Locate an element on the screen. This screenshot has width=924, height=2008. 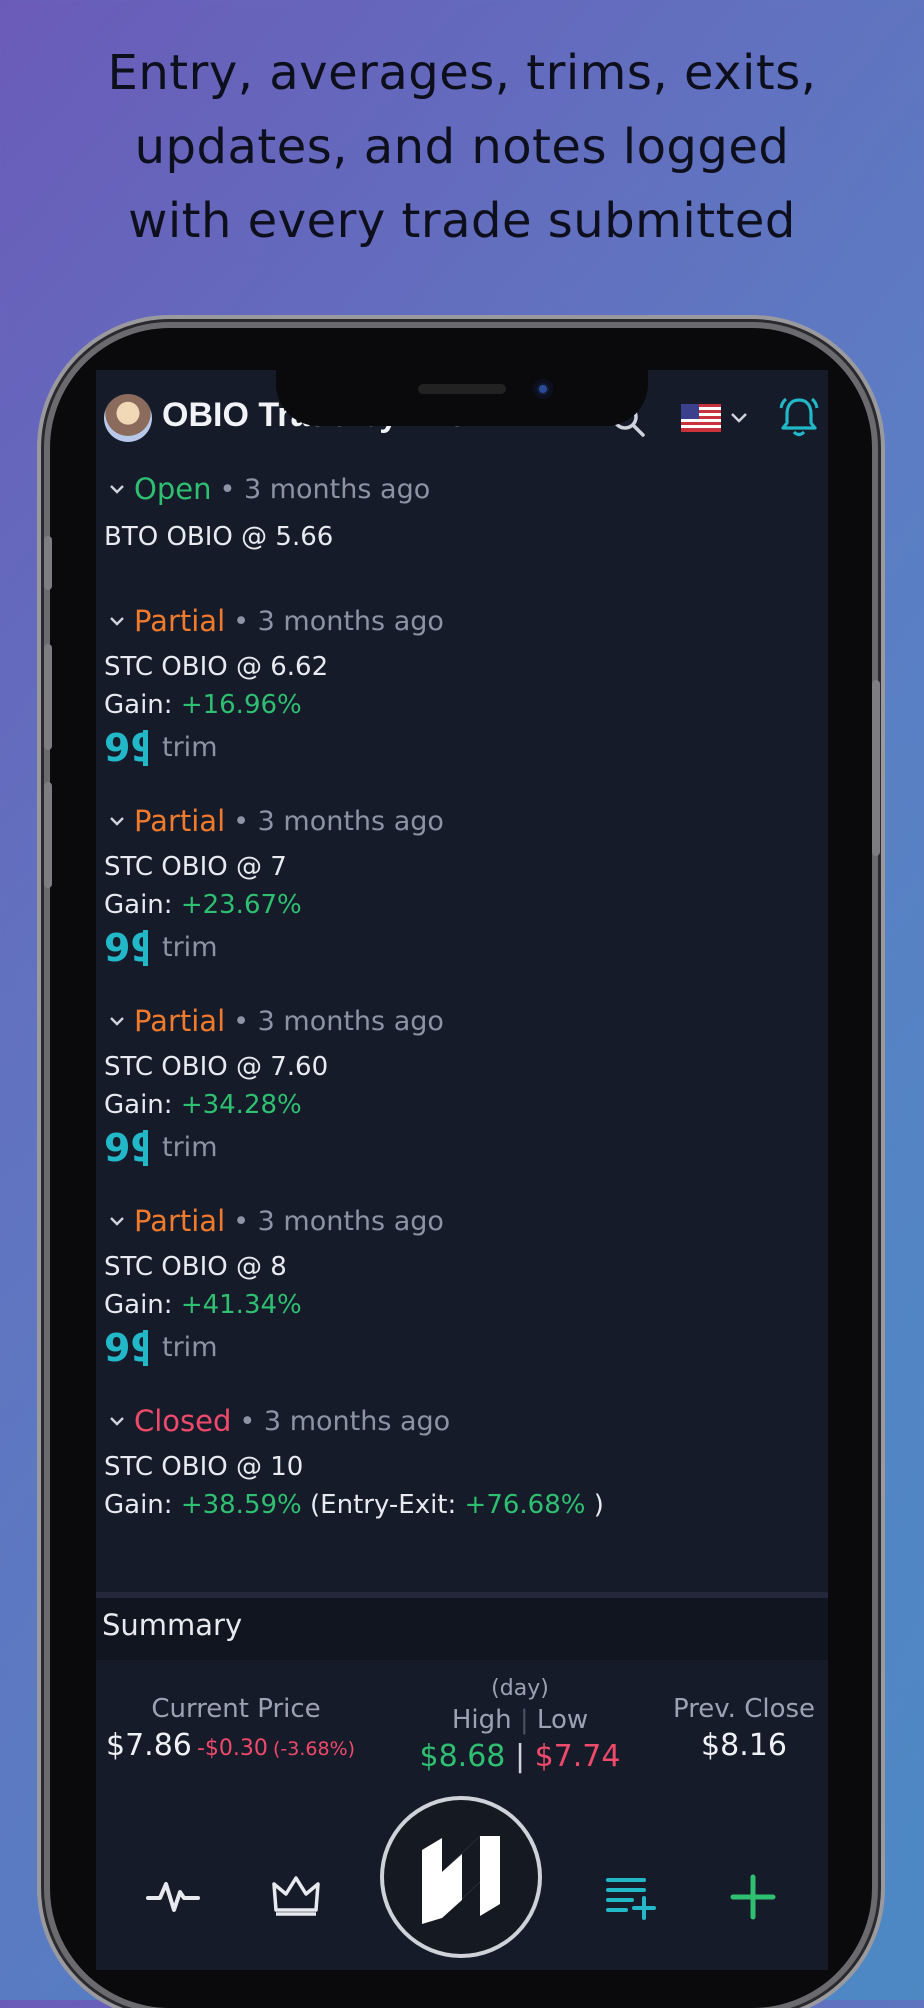
bell-icon is located at coordinates (799, 417).